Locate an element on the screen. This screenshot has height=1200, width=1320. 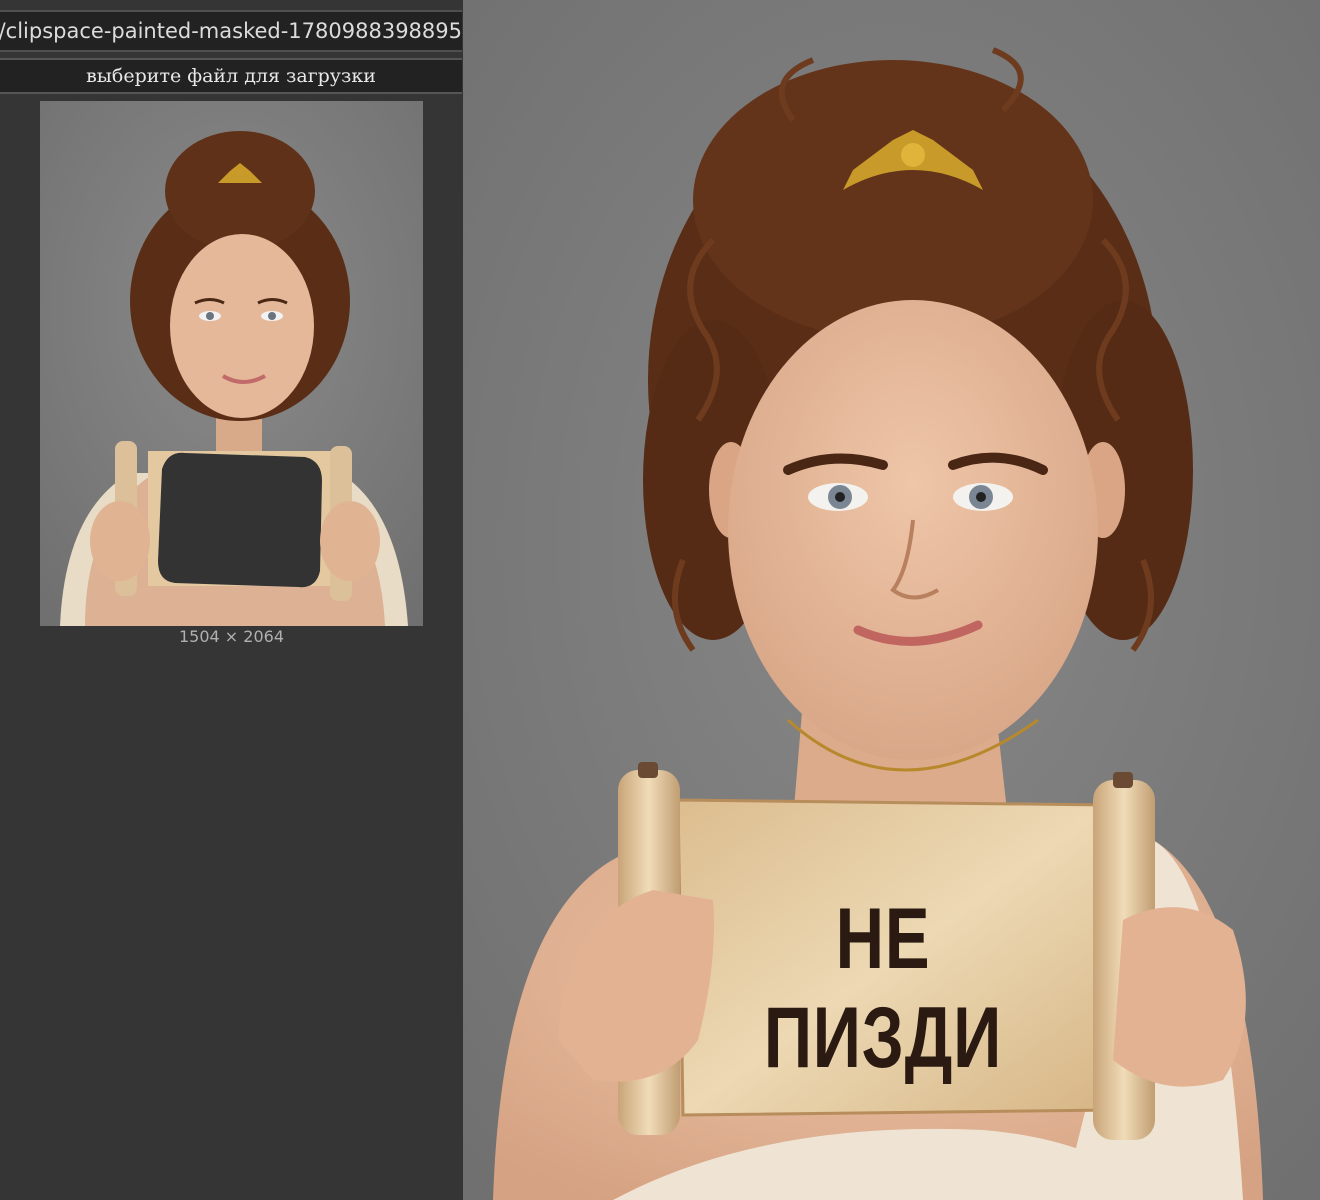
masked-image-thumbnail is located at coordinates (231, 363).